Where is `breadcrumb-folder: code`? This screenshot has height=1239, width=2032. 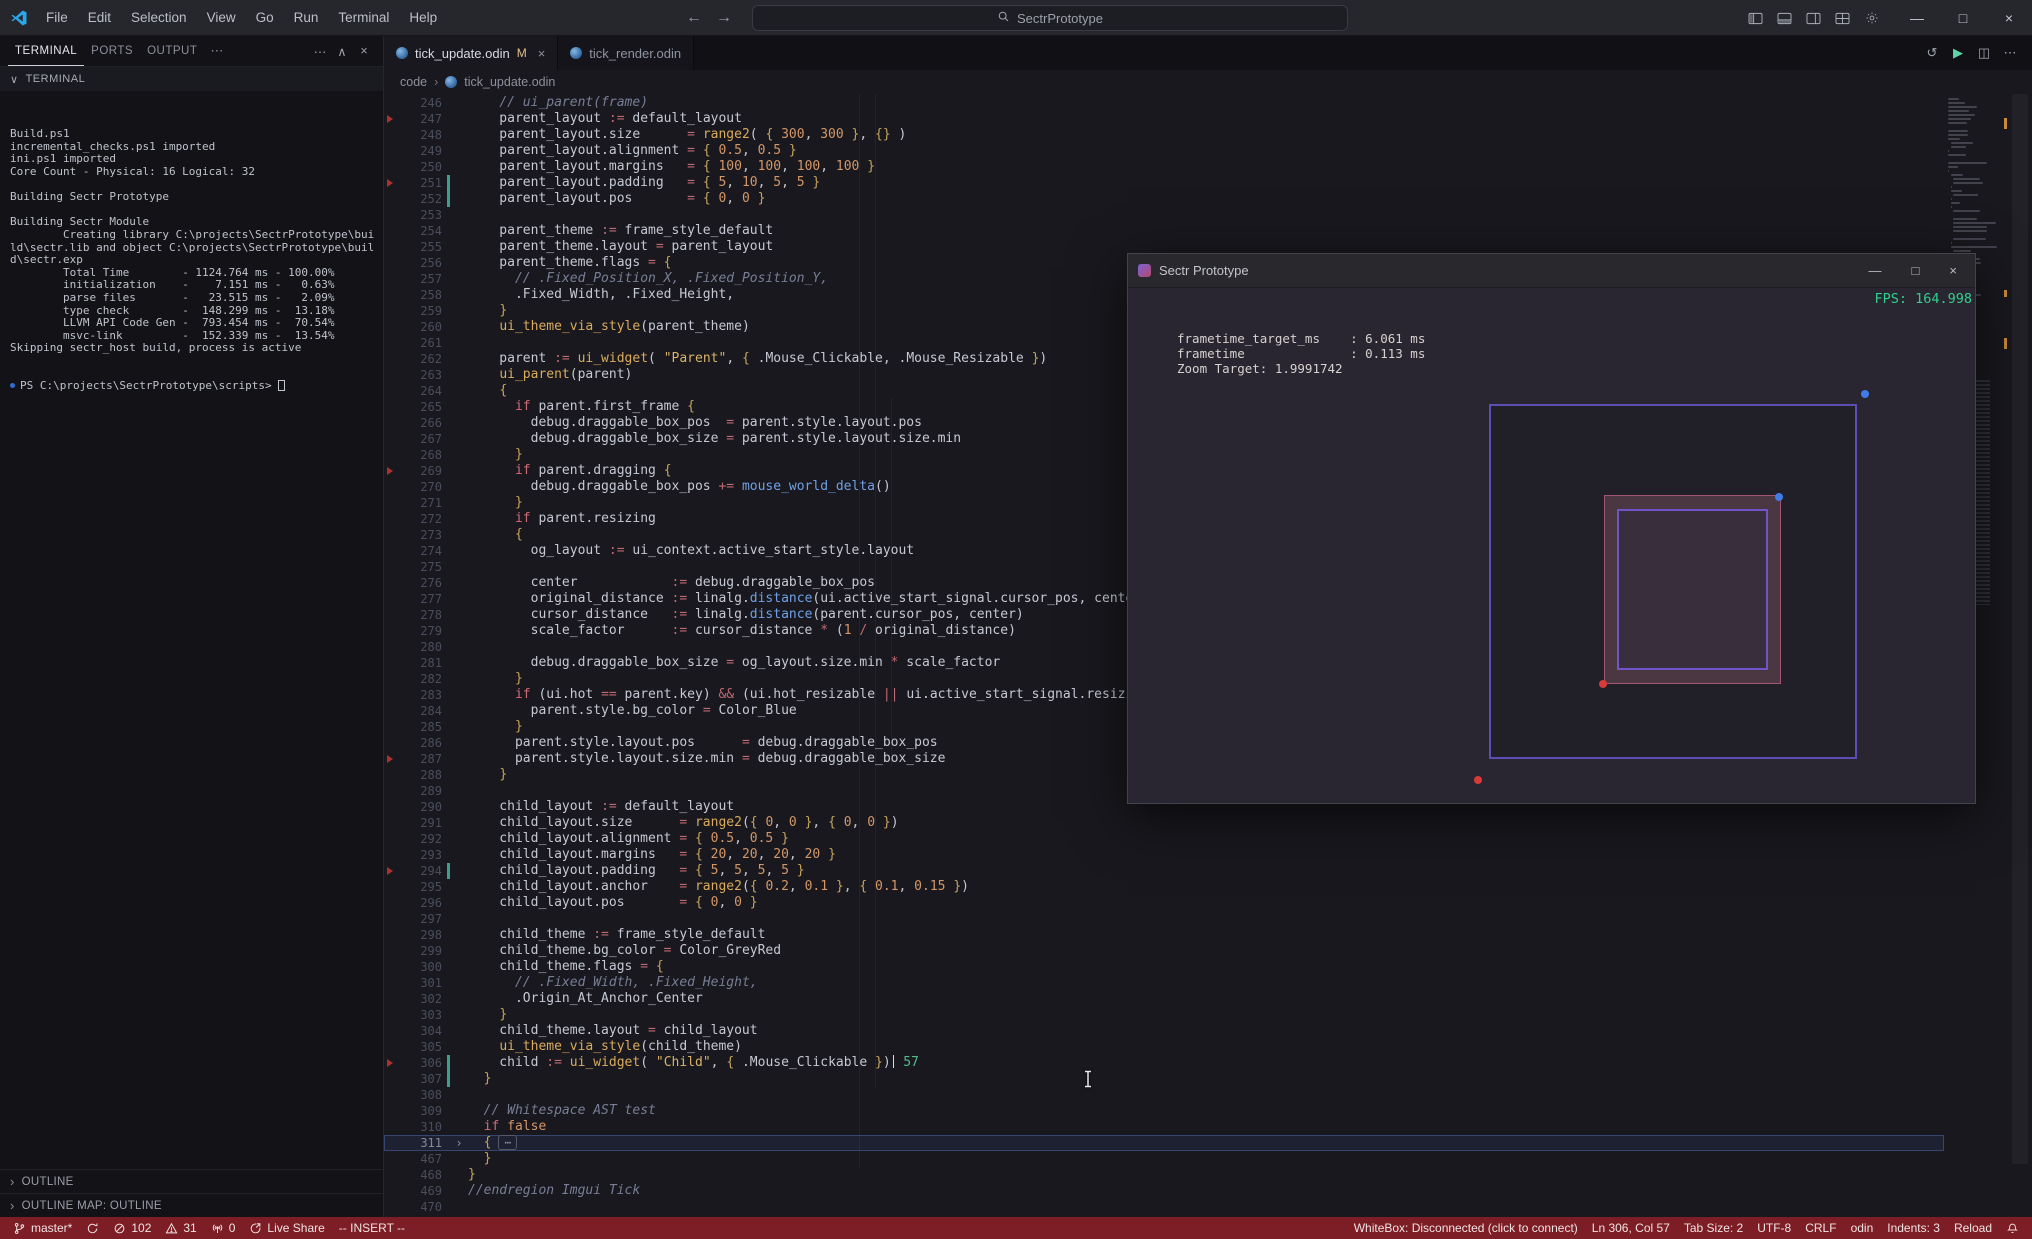
breadcrumb-folder: code is located at coordinates (413, 82).